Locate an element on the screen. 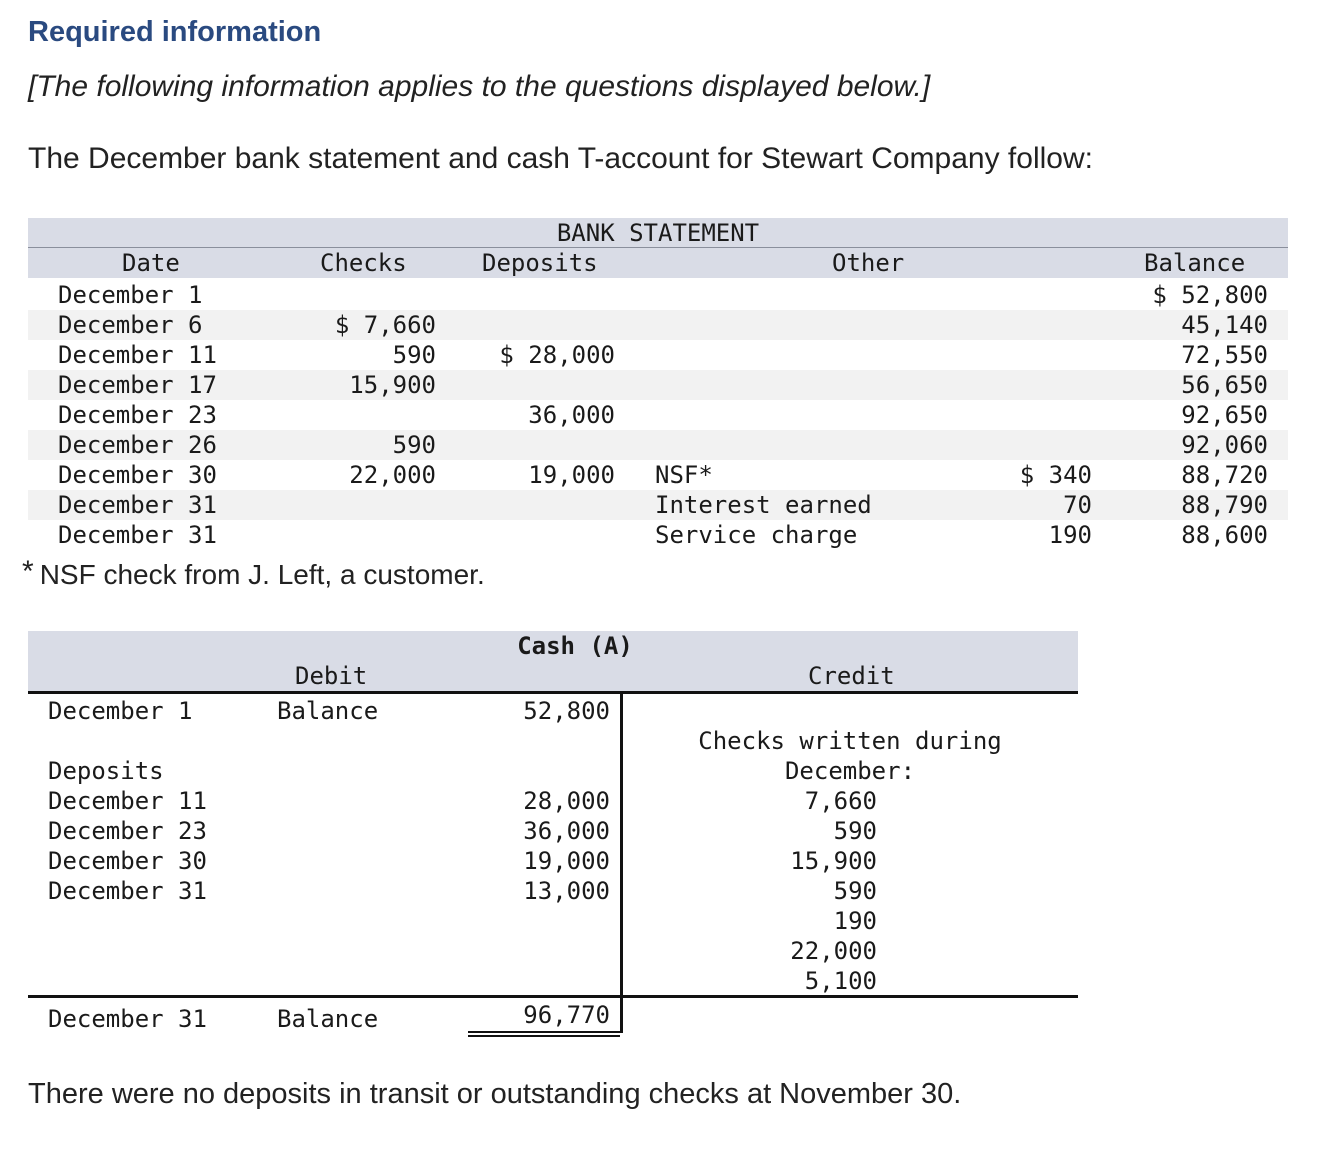 The height and width of the screenshot is (1158, 1334). check-amount: 7,660 is located at coordinates (840, 801).